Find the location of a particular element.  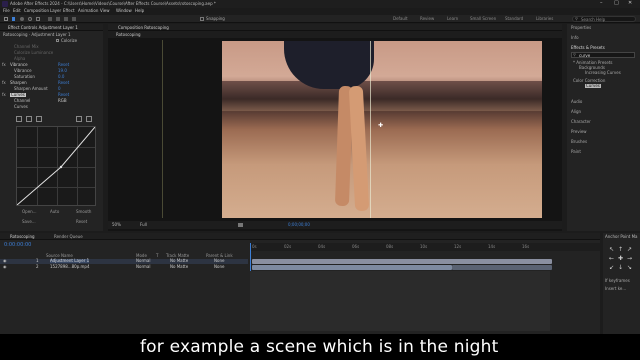

curve-smooth-icon is located at coordinates (89, 119).